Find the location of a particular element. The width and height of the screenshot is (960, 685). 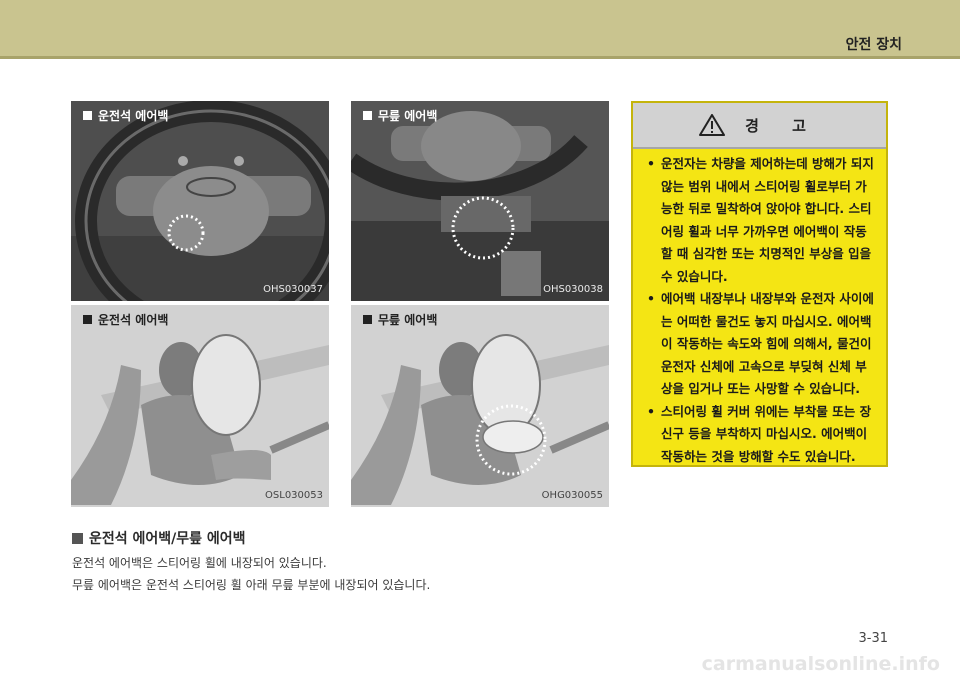

driver-airbag-deploy-illustration is located at coordinates (200, 406).